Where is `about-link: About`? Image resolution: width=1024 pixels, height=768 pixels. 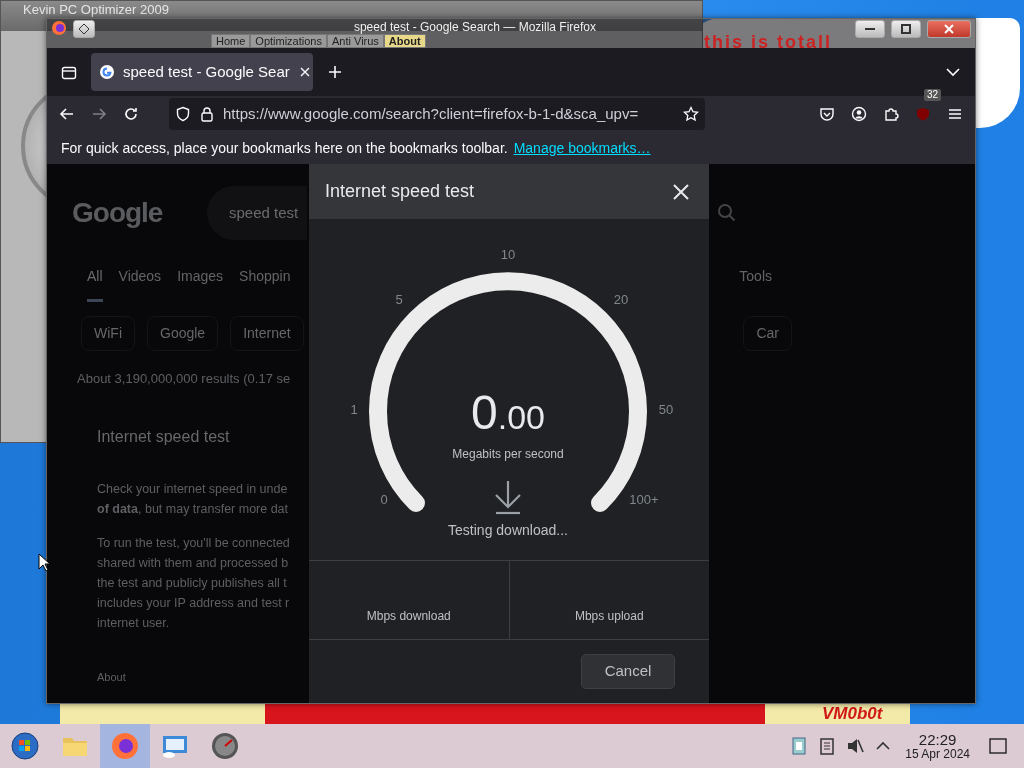 about-link: About is located at coordinates (111, 677).